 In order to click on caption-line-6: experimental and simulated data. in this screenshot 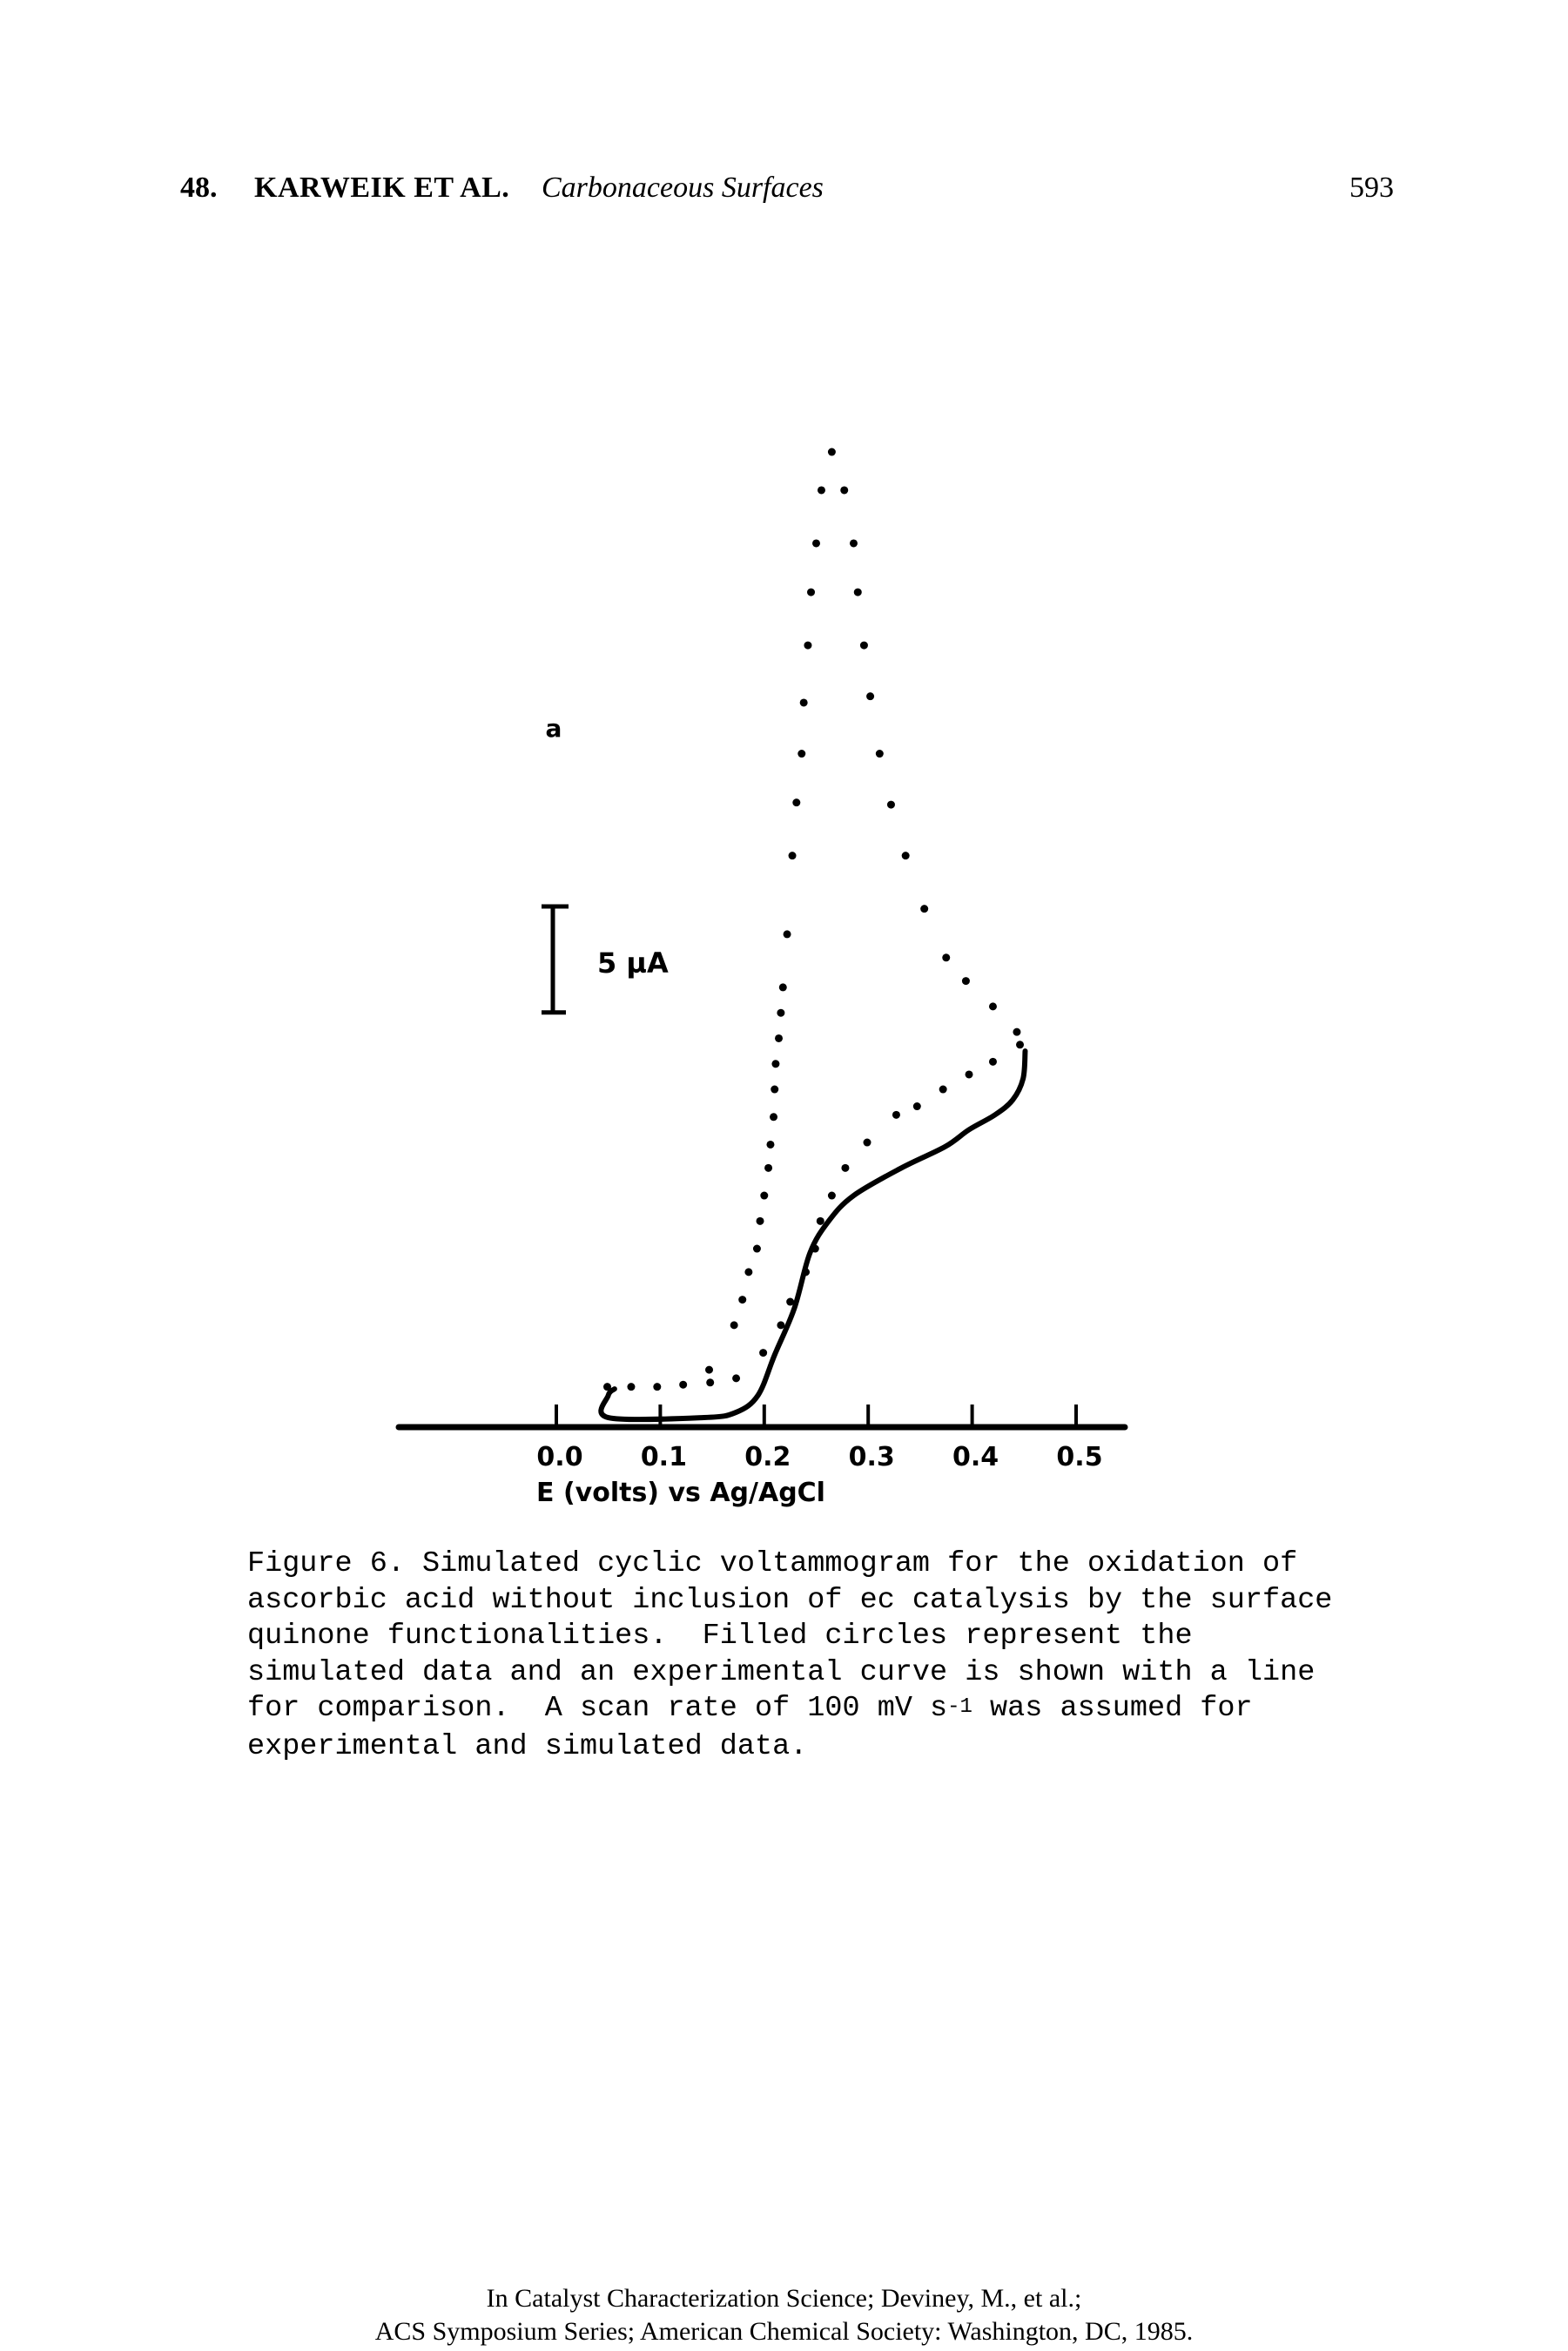, I will do `click(527, 1746)`.